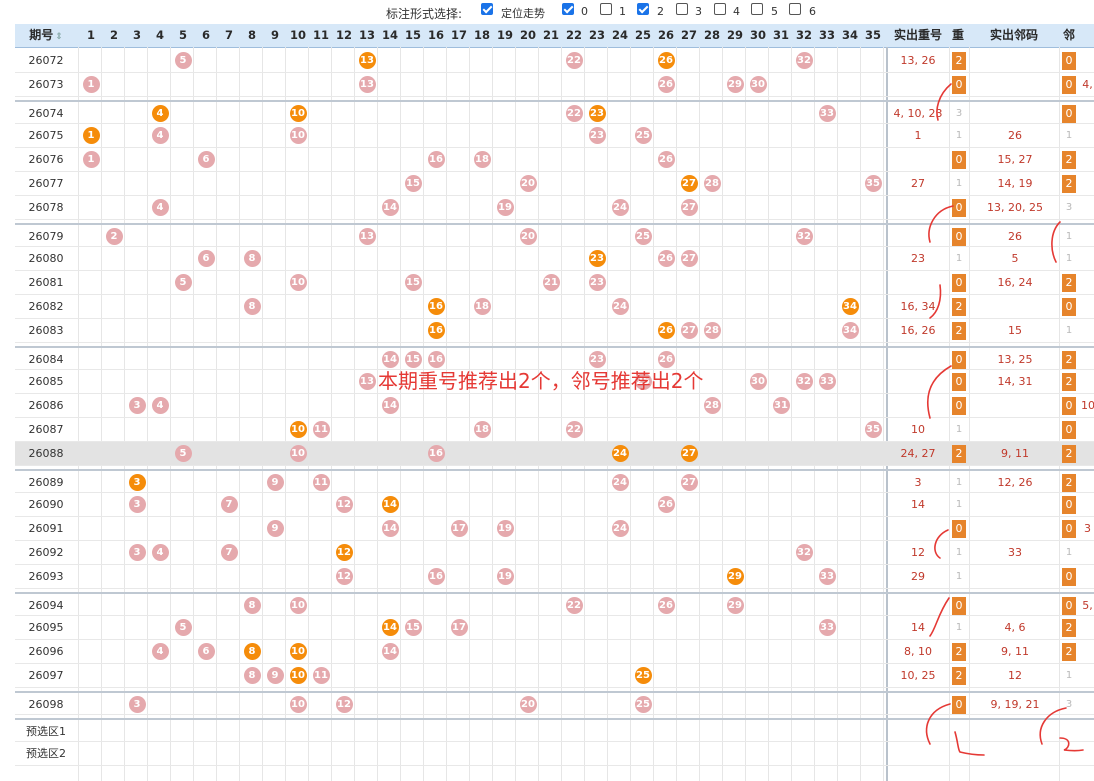 The height and width of the screenshot is (781, 1094). Describe the element at coordinates (803, 35) in the screenshot. I see `header-number: 32` at that location.